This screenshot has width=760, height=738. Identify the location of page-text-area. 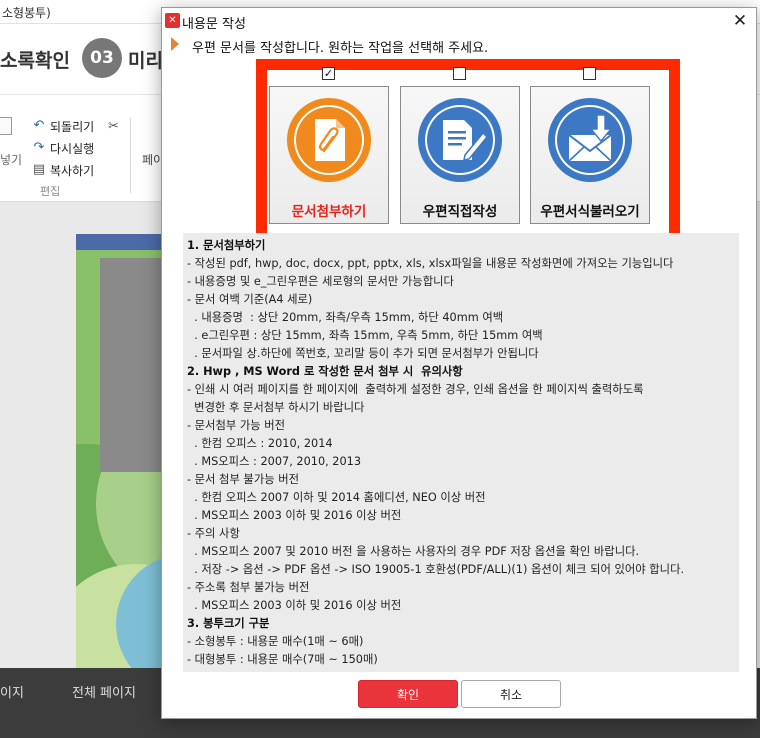
(133, 365).